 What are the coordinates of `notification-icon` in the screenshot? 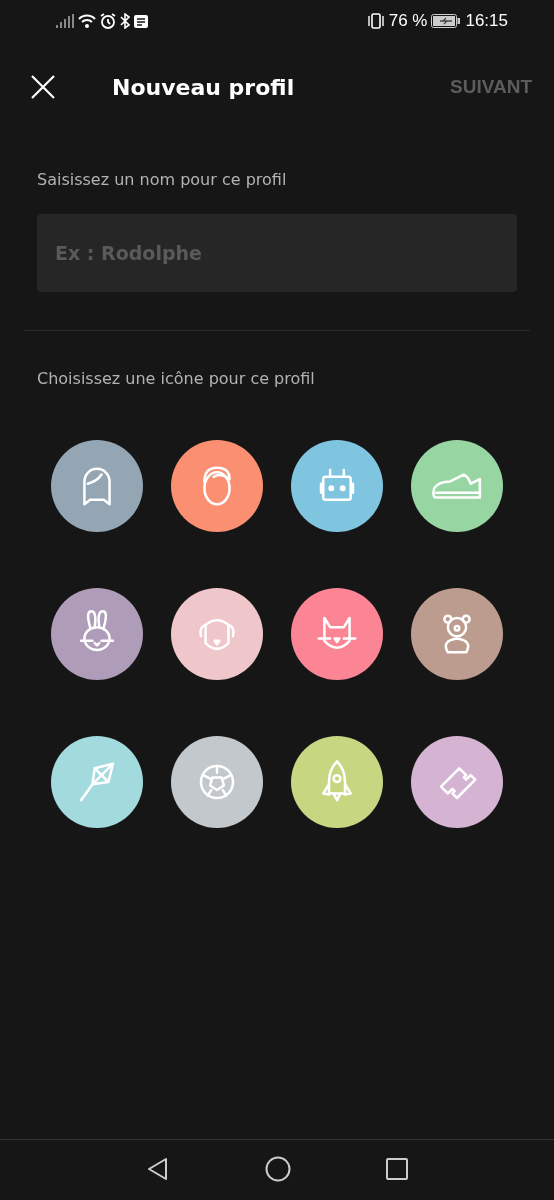 It's located at (141, 21).